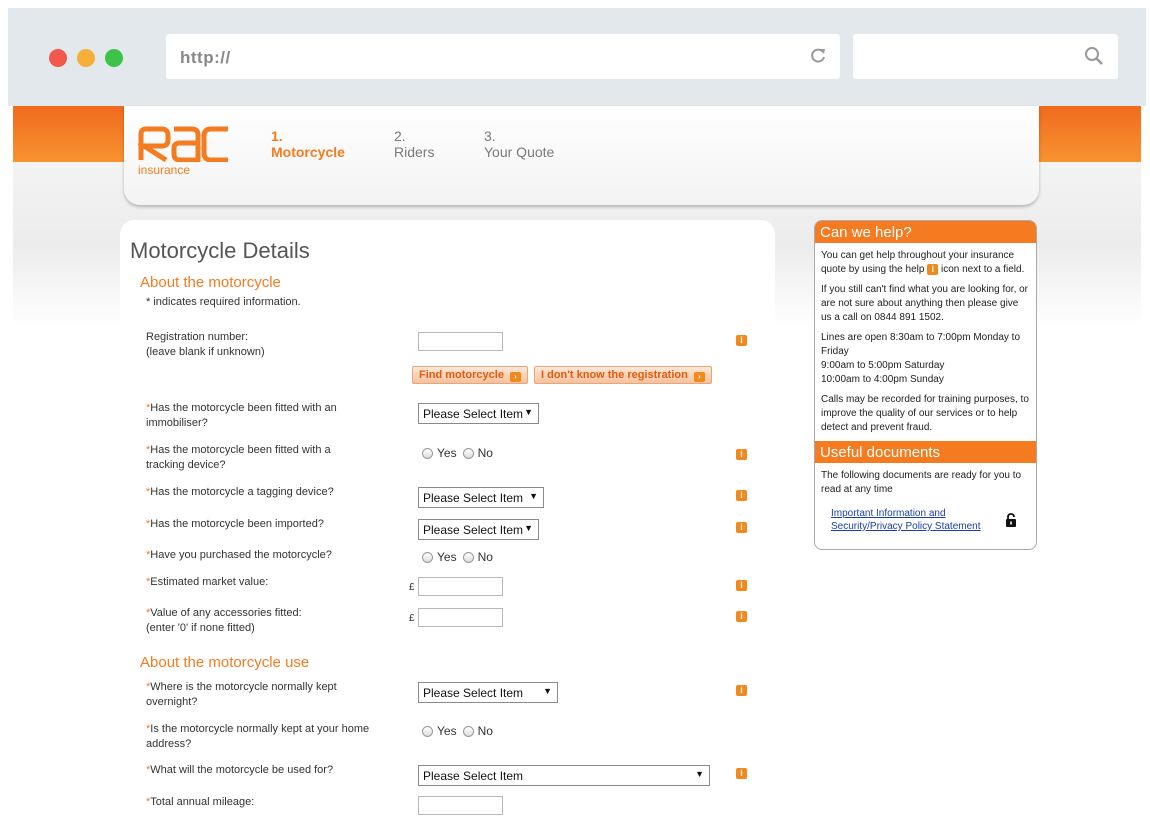 The image size is (1150, 825). I want to click on minimize-window-button, so click(86, 58).